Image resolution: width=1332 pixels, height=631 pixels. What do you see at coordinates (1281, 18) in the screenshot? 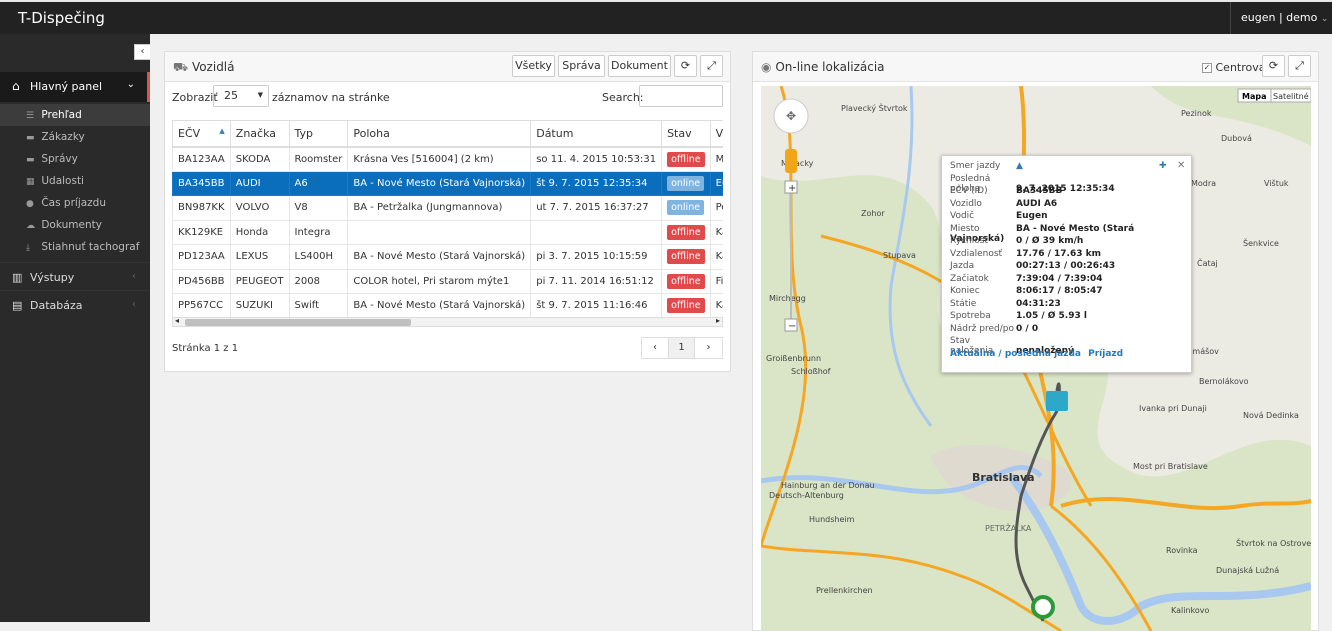
I see `user-menu: eugen | demo ⌄` at bounding box center [1281, 18].